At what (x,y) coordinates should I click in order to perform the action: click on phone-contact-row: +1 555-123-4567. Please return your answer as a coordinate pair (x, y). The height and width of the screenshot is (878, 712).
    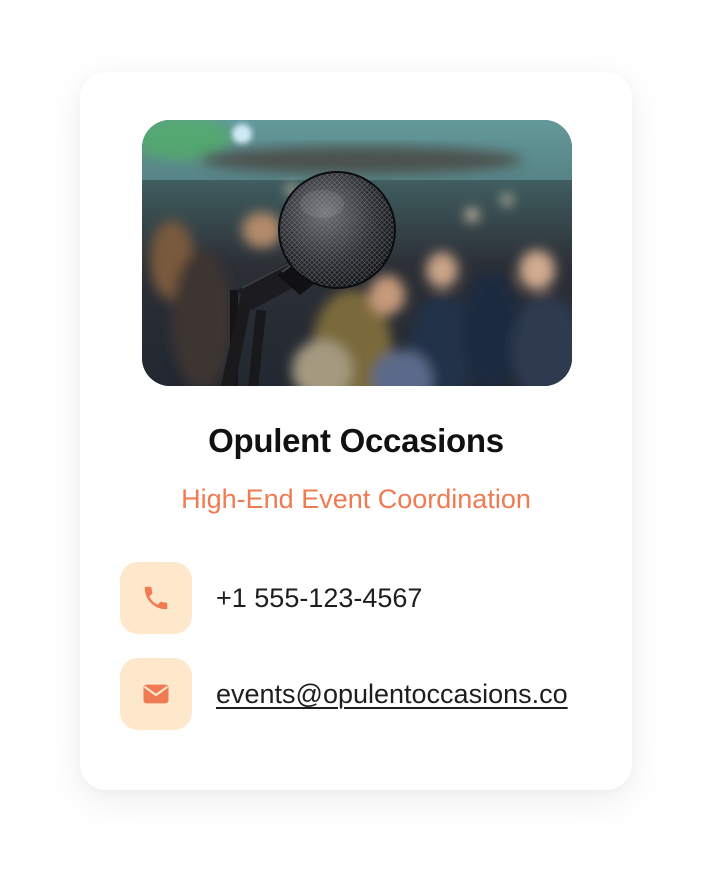
    Looking at the image, I should click on (271, 598).